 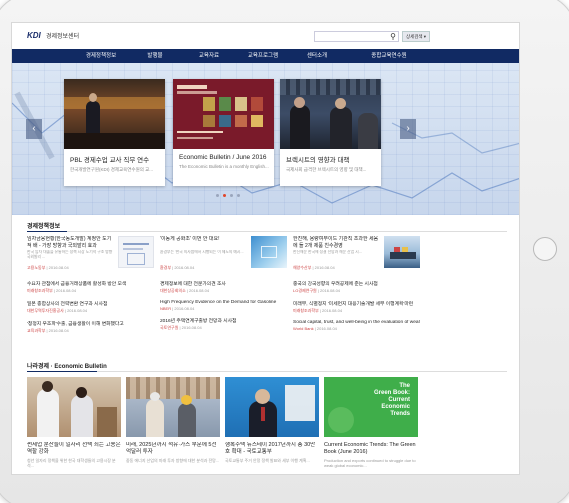 What do you see at coordinates (155, 56) in the screenshot?
I see `nav-item-publications: 발행물` at bounding box center [155, 56].